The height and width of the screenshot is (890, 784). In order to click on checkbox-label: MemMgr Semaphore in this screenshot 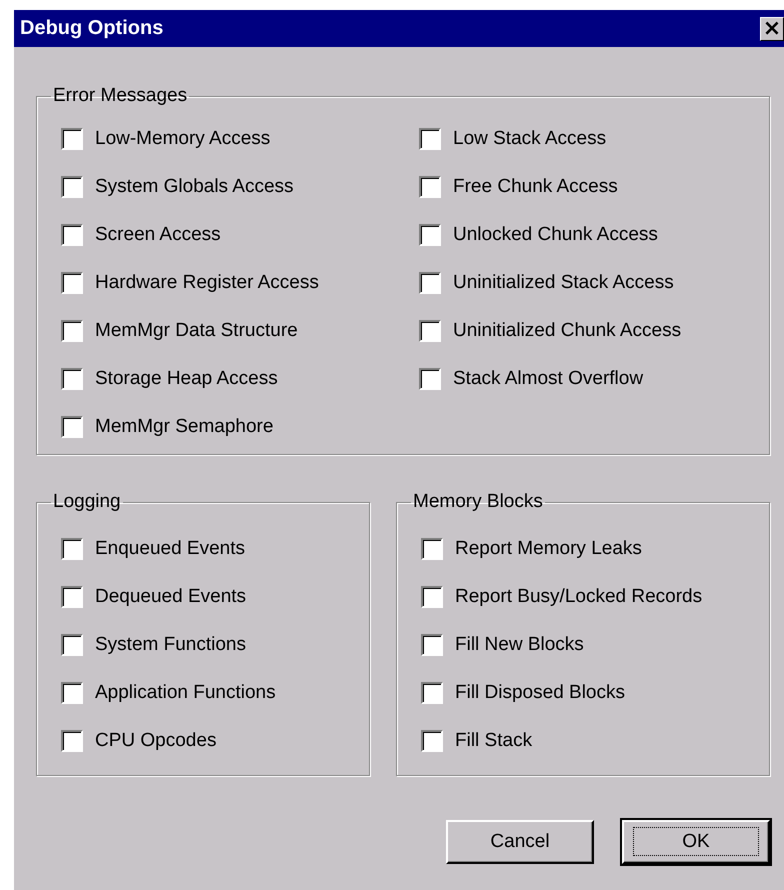, I will do `click(184, 427)`.